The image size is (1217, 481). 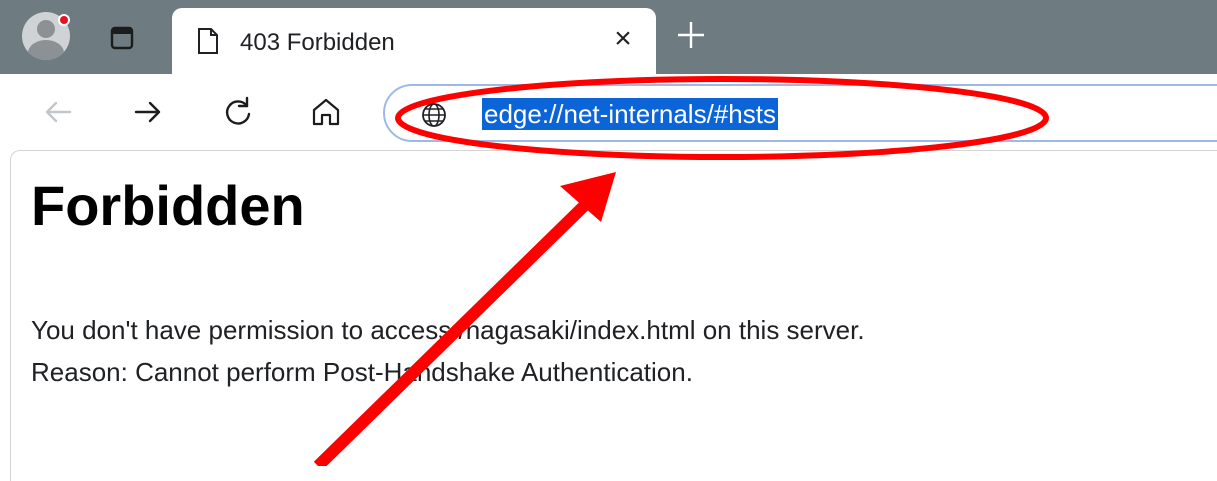 What do you see at coordinates (800, 113) in the screenshot?
I see `address-bar: edge://net-internals/#hsts` at bounding box center [800, 113].